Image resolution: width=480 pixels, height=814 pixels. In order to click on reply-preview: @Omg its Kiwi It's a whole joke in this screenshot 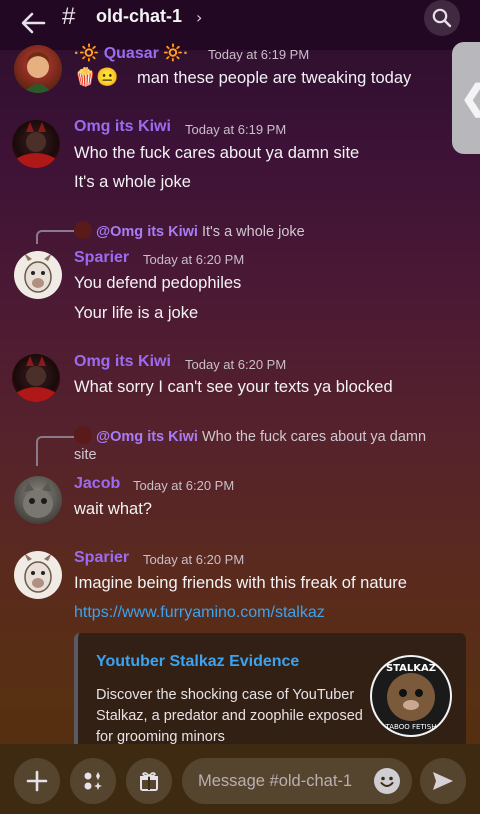, I will do `click(189, 230)`.